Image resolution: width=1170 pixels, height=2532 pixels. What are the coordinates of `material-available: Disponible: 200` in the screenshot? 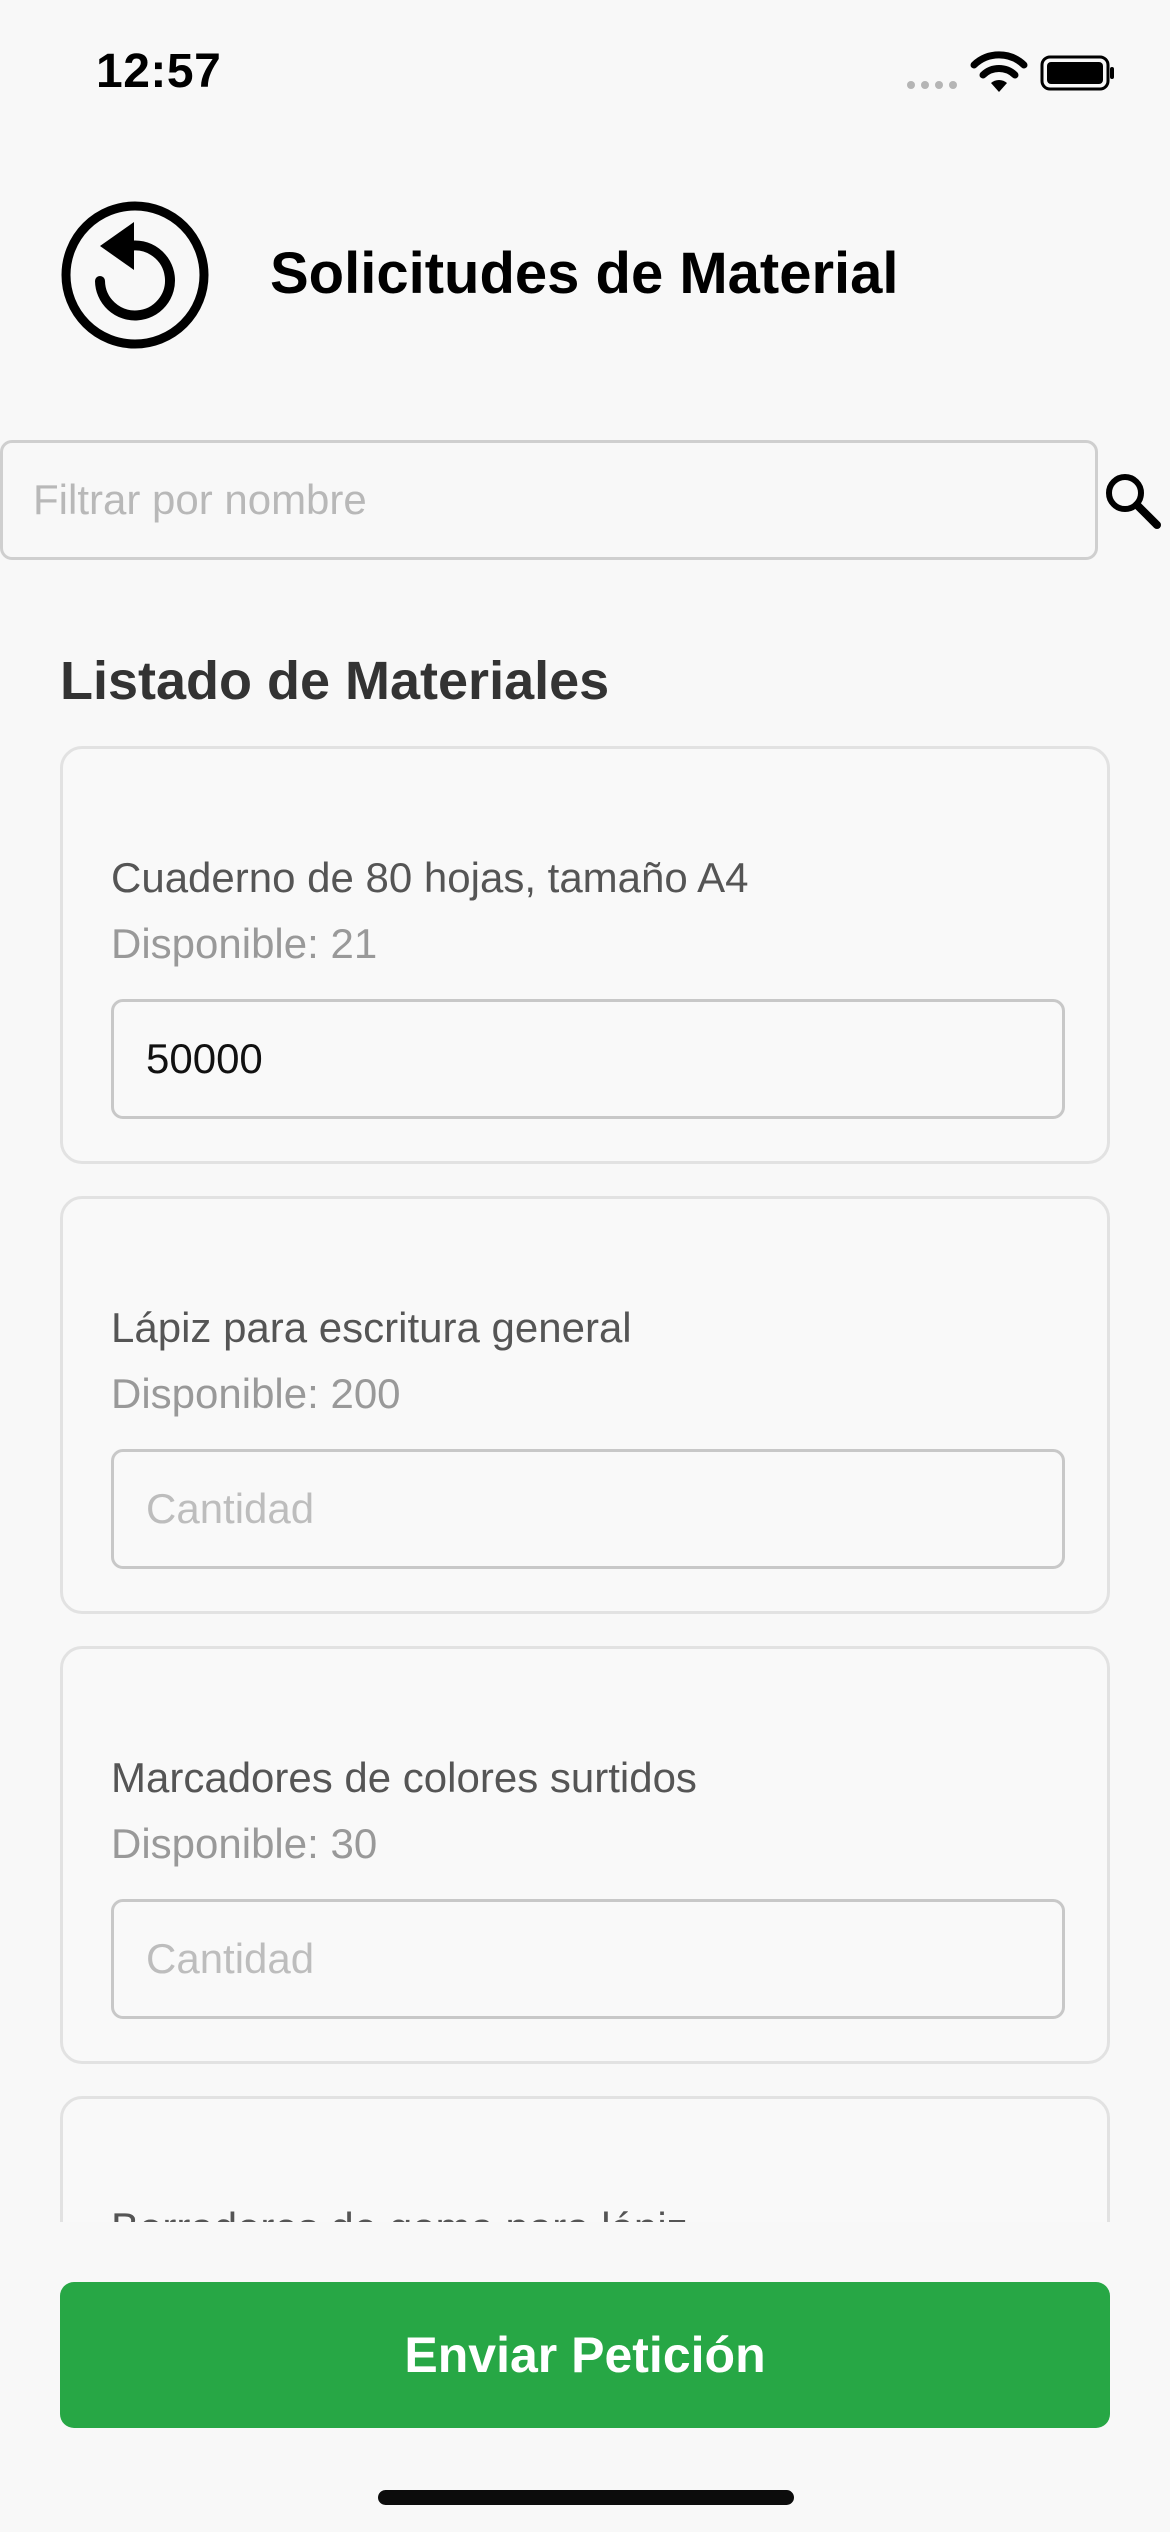 It's located at (256, 1393).